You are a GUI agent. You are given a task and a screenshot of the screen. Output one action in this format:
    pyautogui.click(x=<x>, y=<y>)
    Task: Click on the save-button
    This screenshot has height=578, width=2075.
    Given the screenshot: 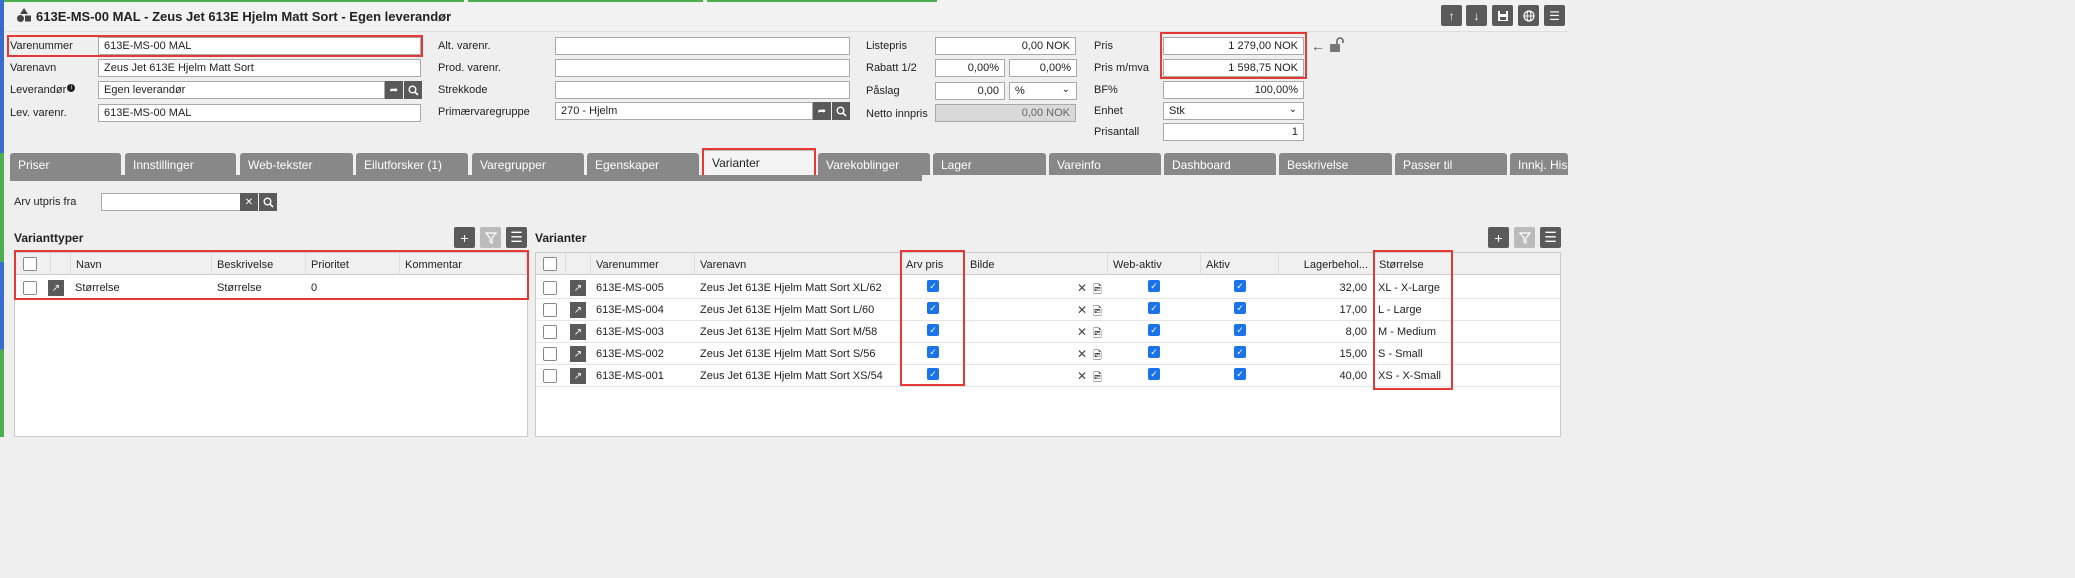 What is the action you would take?
    pyautogui.click(x=1502, y=15)
    